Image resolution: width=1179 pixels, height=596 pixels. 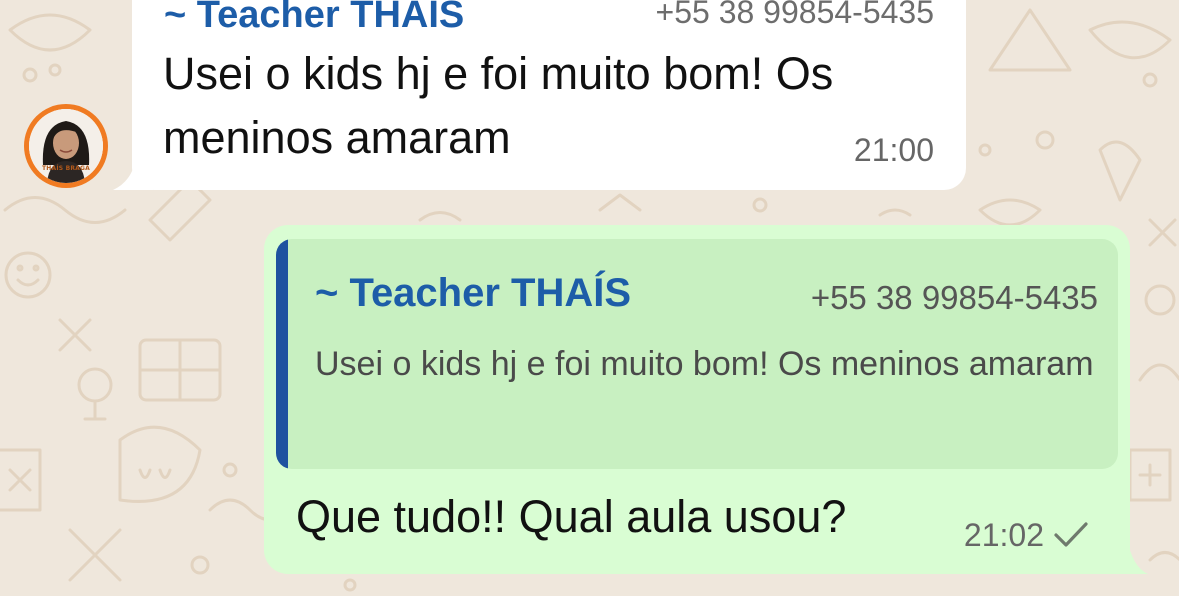 I want to click on incoming-sender-phone: +55 38 99854-5435, so click(x=794, y=15).